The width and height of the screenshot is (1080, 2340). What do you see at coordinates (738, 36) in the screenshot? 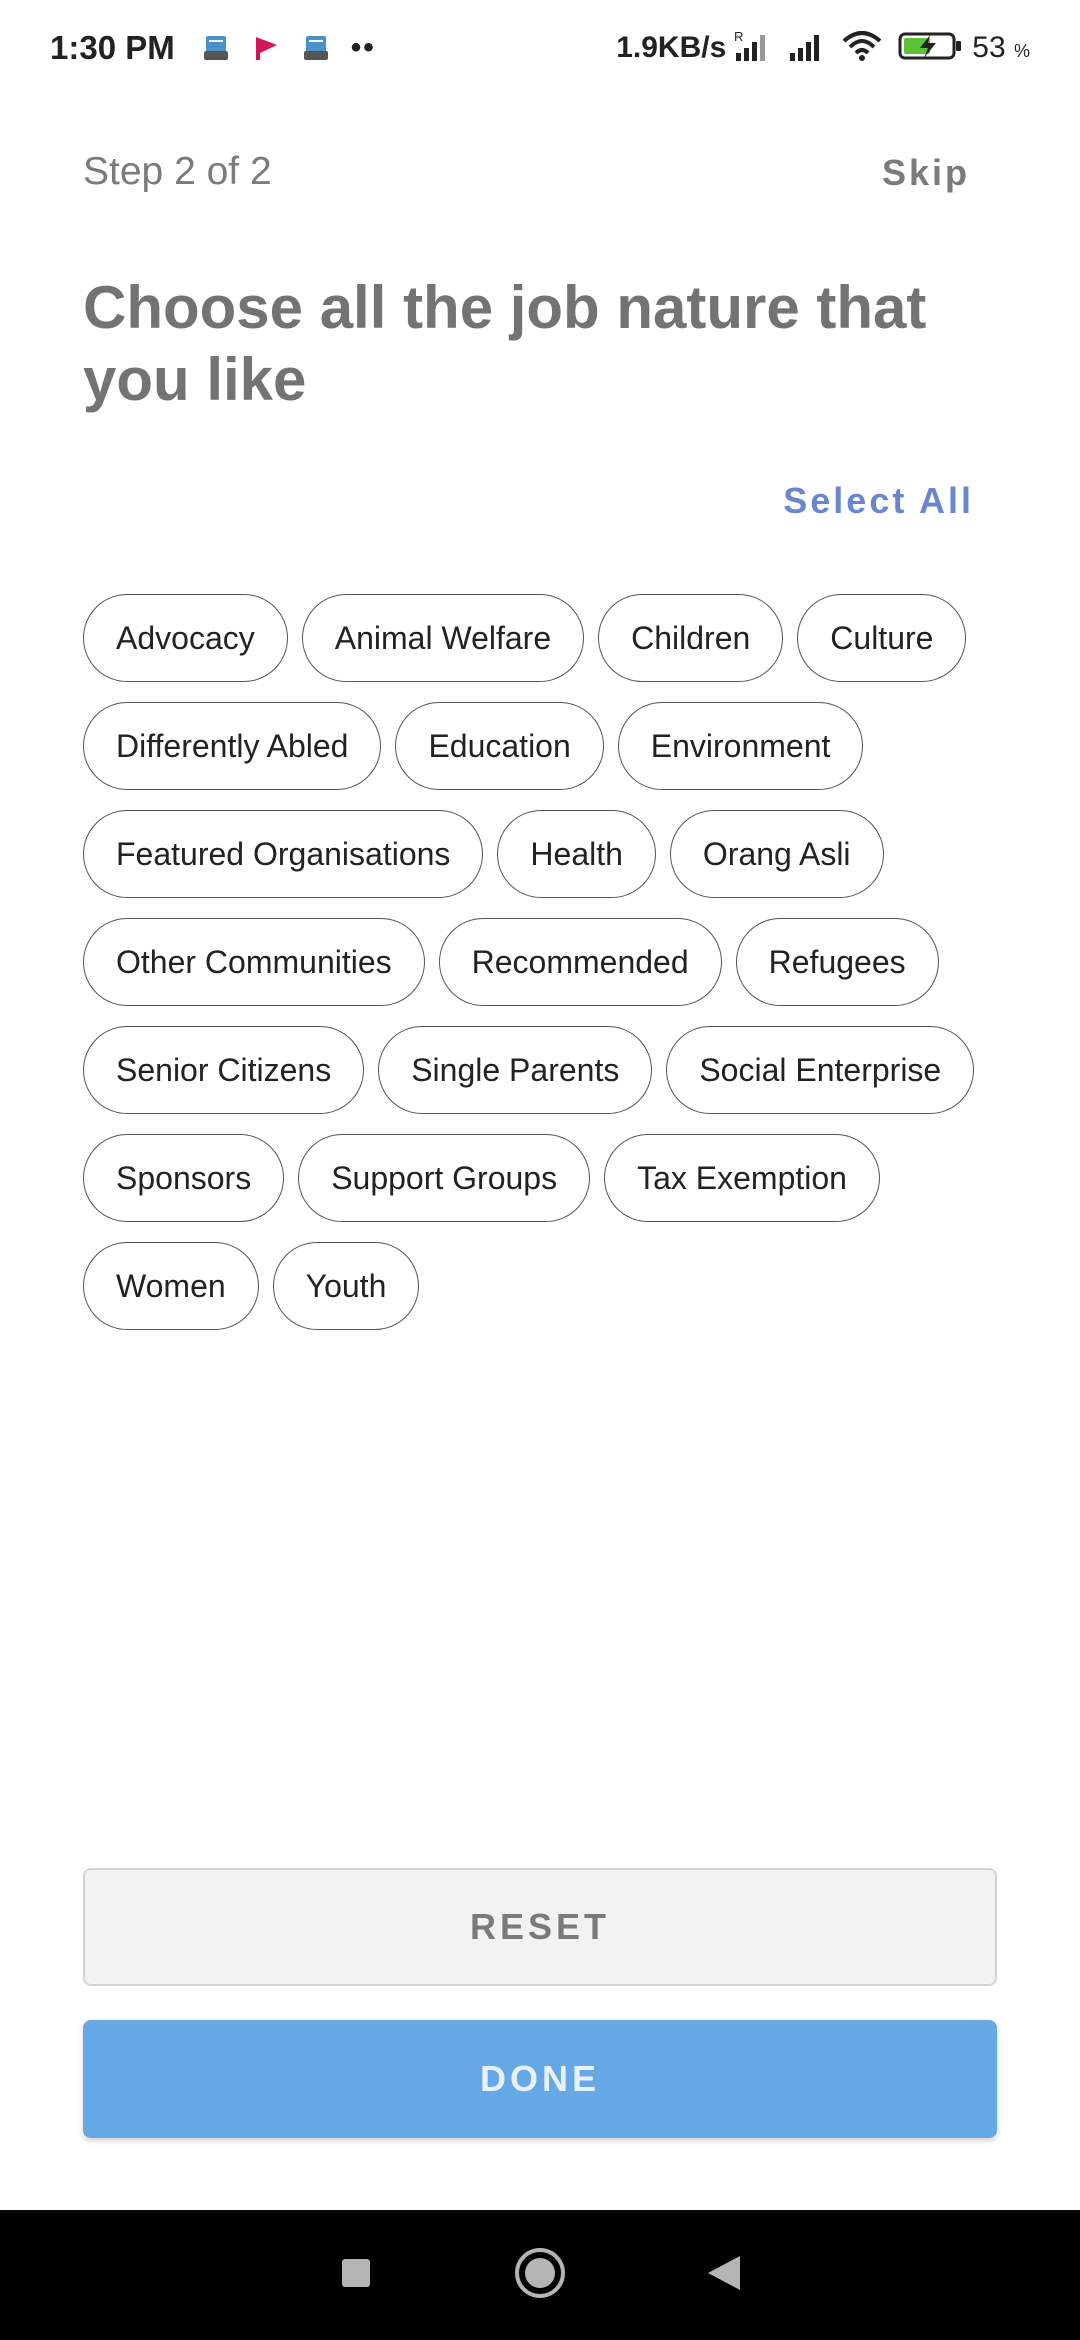
I see `svg-text: R` at bounding box center [738, 36].